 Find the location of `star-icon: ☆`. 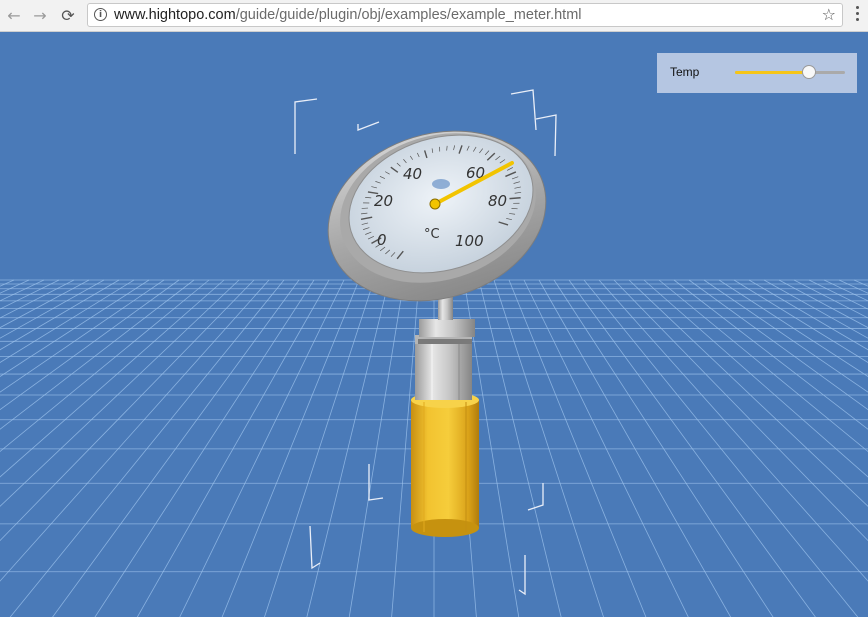

star-icon: ☆ is located at coordinates (829, 14).